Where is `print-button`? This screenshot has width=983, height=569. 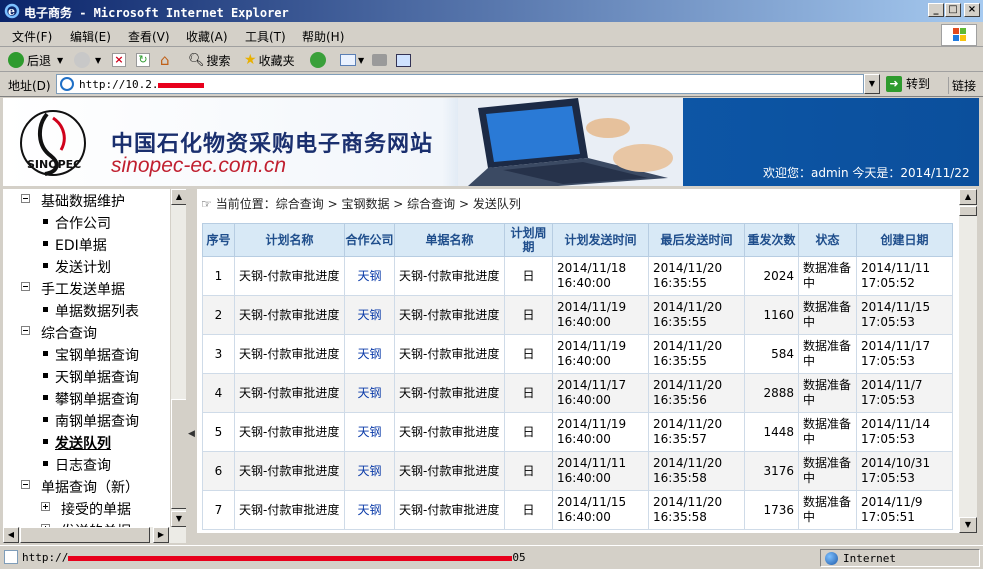 print-button is located at coordinates (379, 60).